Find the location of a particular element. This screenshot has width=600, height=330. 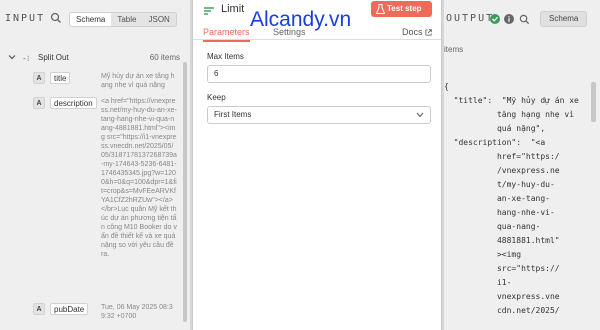

item-count: 60 items is located at coordinates (164, 57).